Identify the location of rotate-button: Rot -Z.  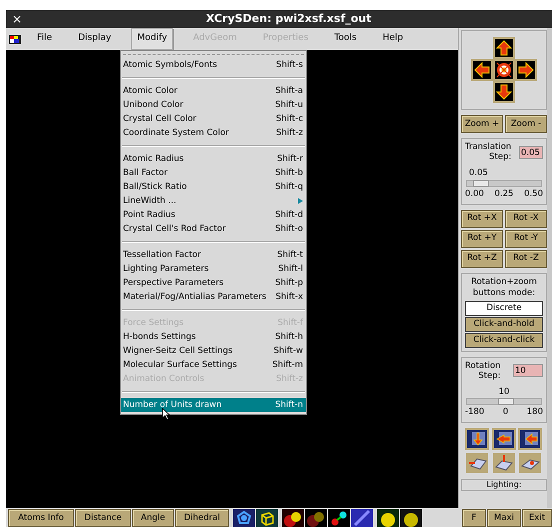
(526, 259).